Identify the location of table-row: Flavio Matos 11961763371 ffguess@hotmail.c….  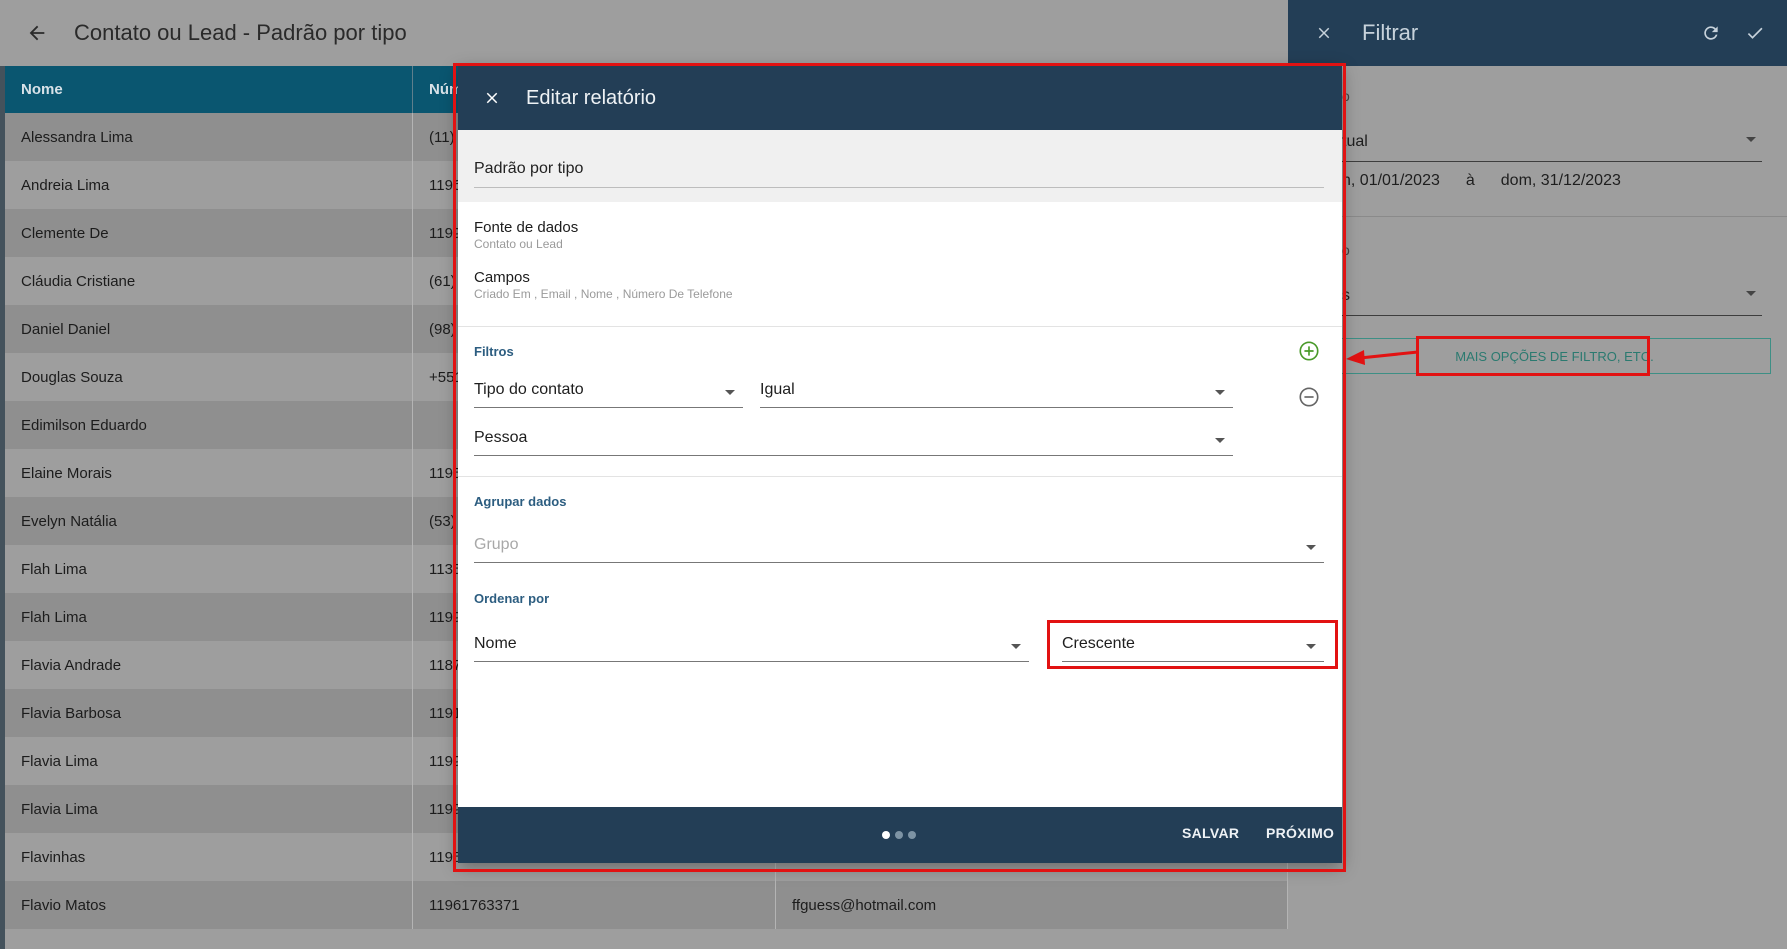
(646, 905).